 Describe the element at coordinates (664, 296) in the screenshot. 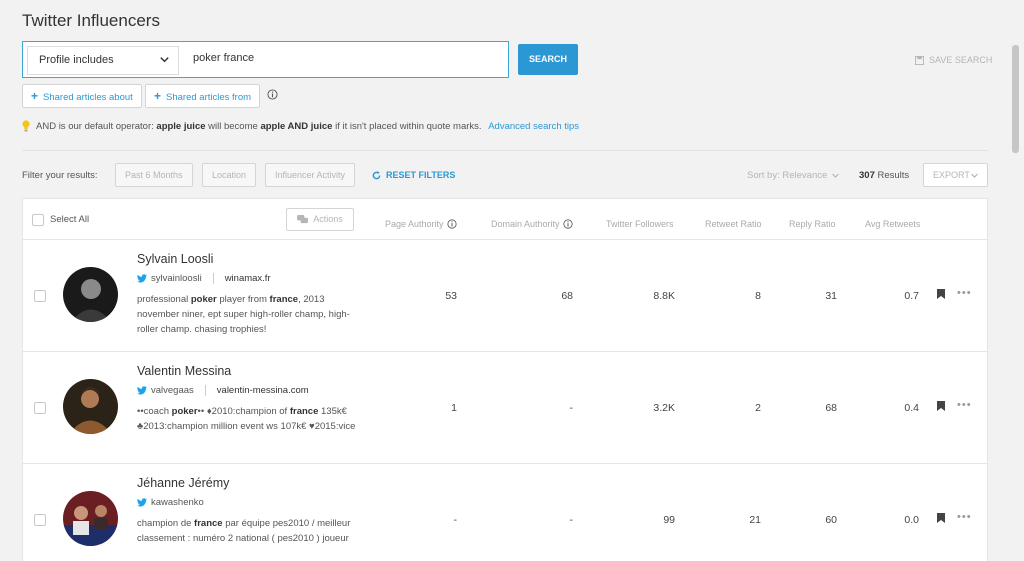

I see `twitter-followers-value: 8.8K` at that location.